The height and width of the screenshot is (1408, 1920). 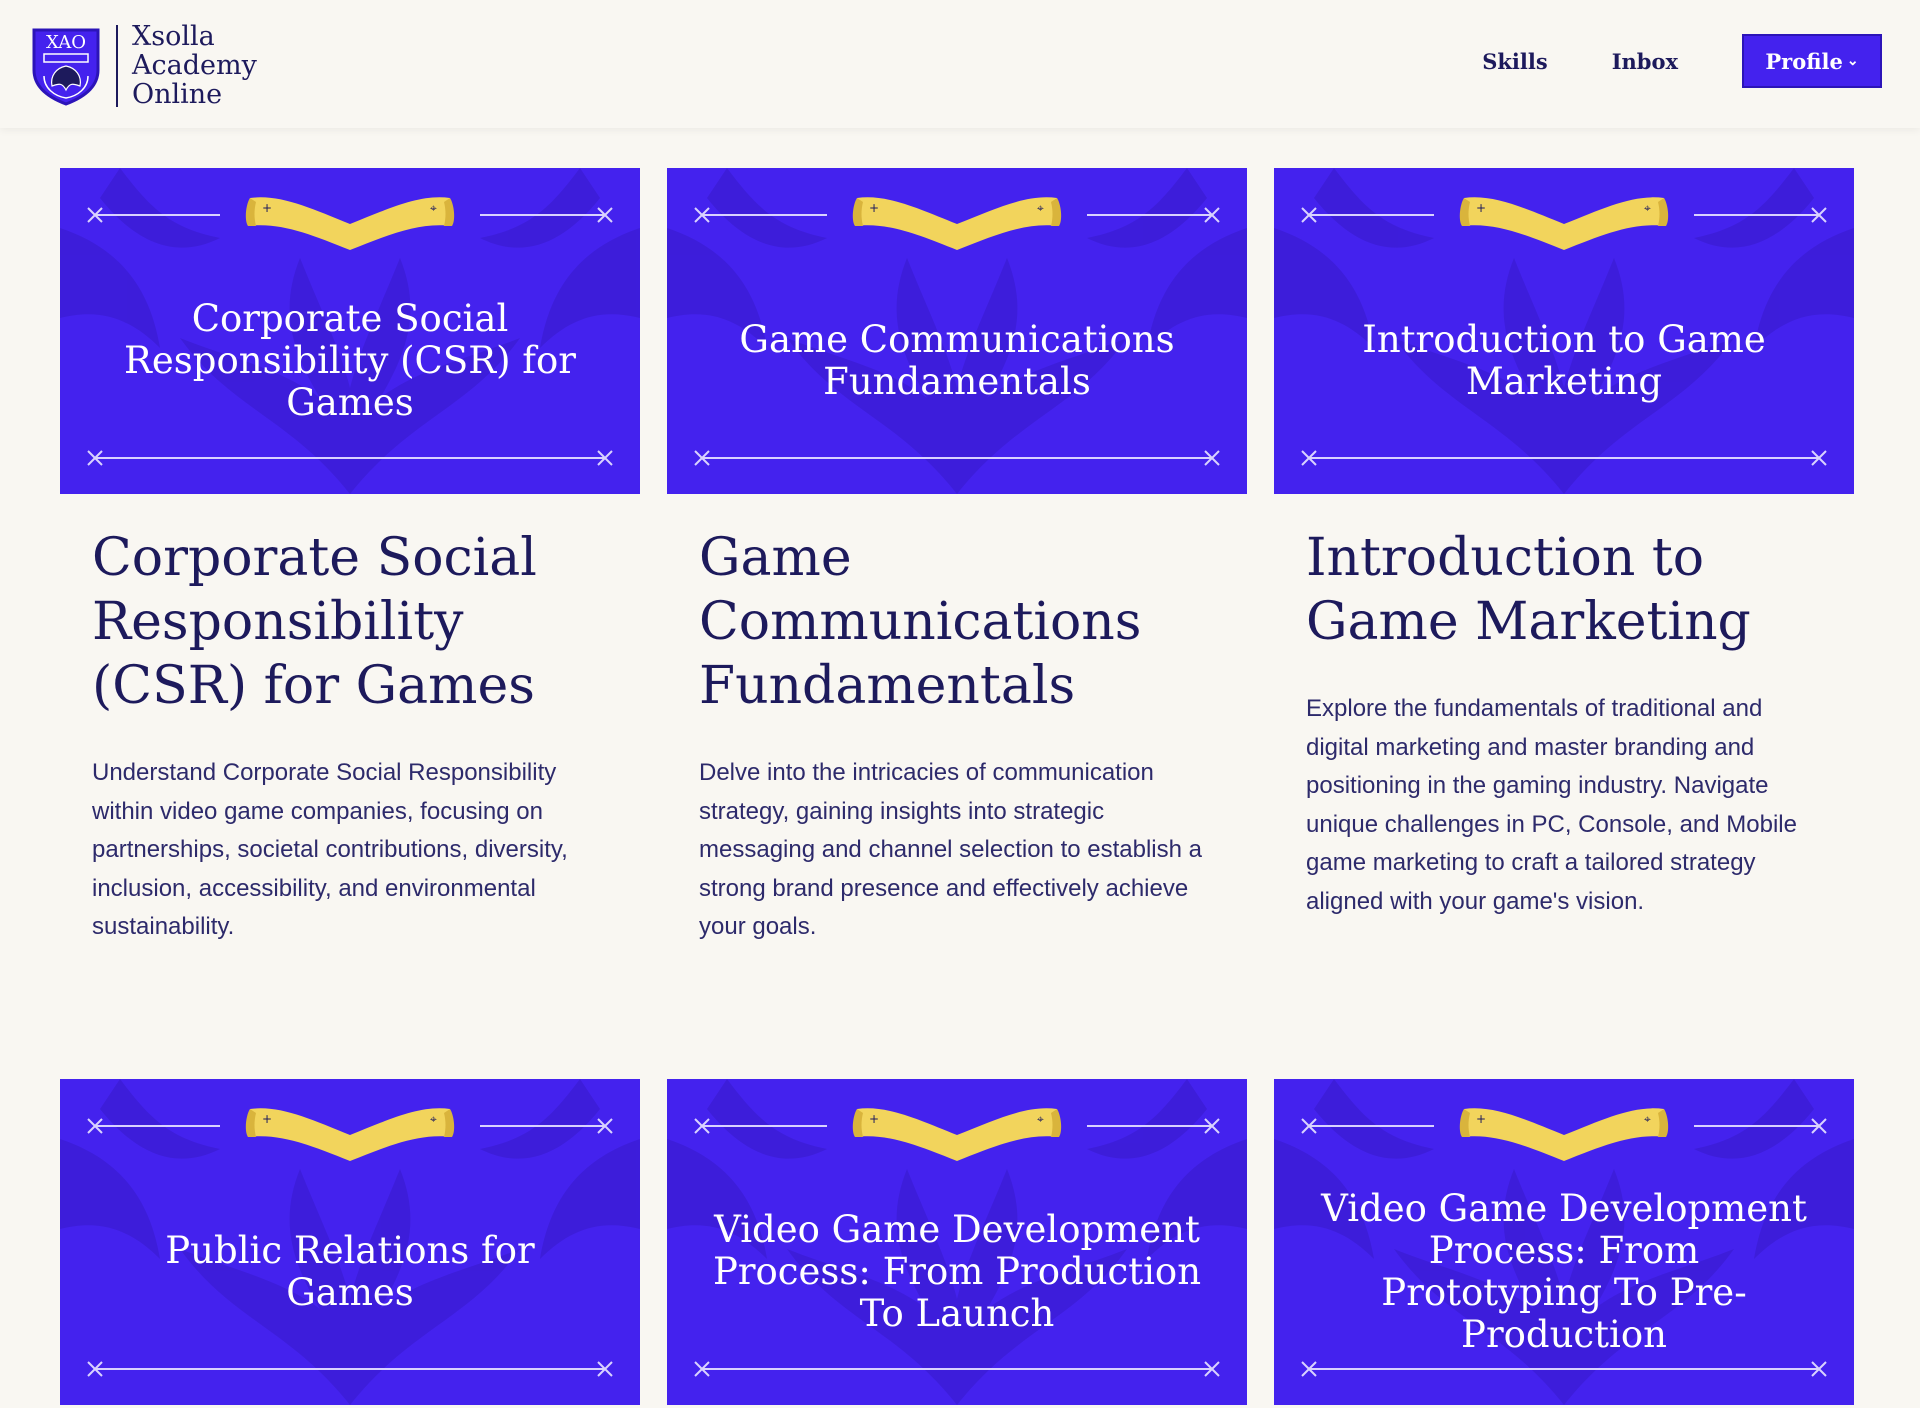 I want to click on course-card: Public Relations for Games, so click(x=350, y=1242).